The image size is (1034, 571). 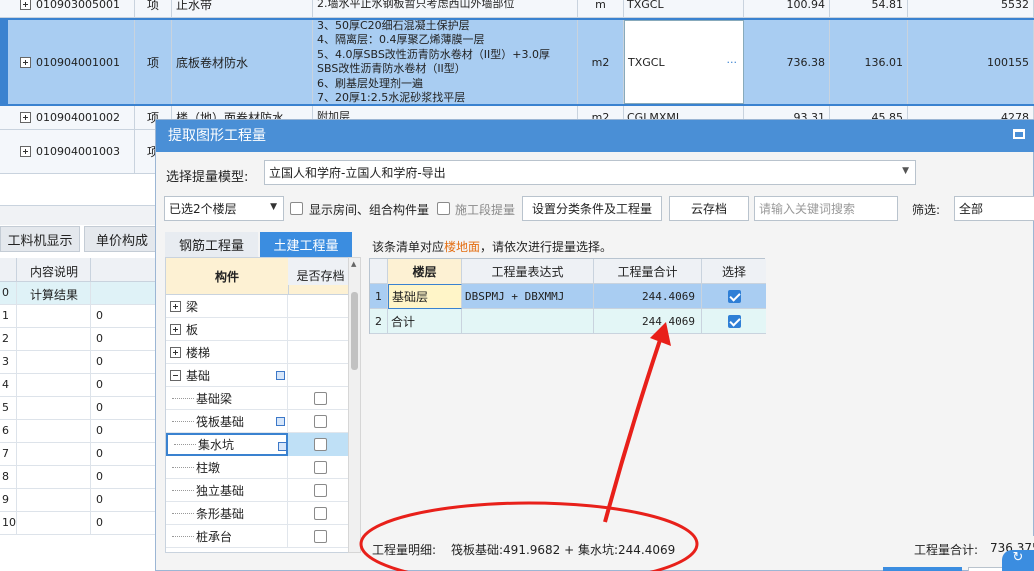 I want to click on annotation-arrow, so click(x=632, y=431).